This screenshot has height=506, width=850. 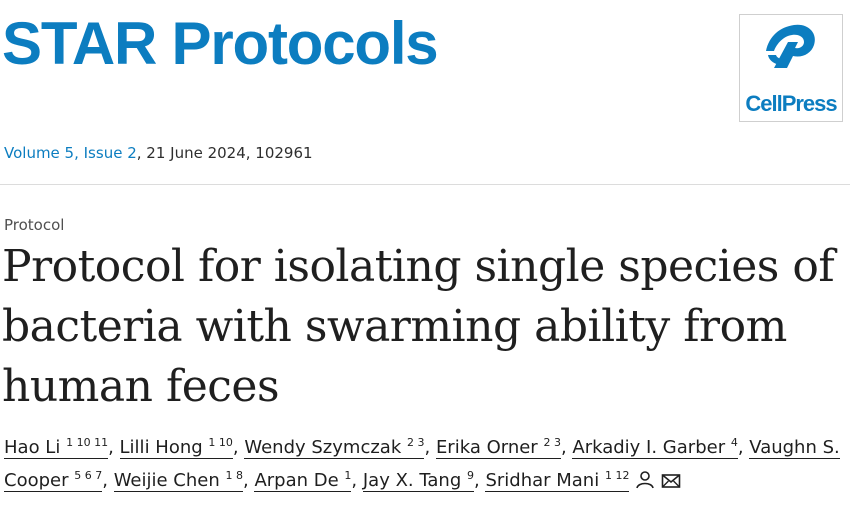 What do you see at coordinates (224, 153) in the screenshot?
I see `citation-date-id: , 21 June 2024, 102961` at bounding box center [224, 153].